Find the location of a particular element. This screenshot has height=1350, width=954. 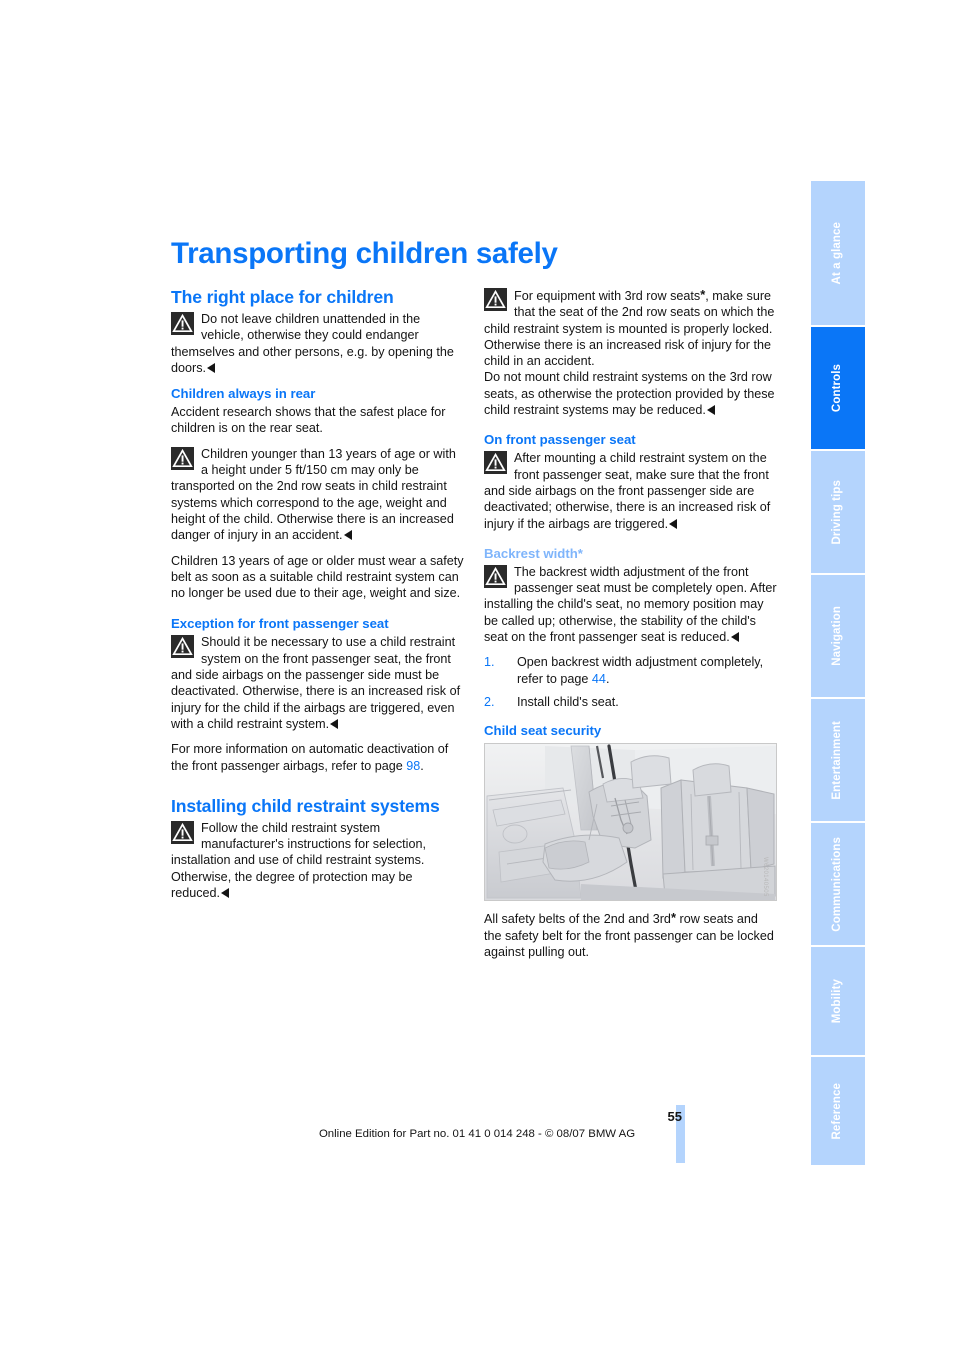

sidebar-tab-label: Navigation is located at coordinates (837, 636).